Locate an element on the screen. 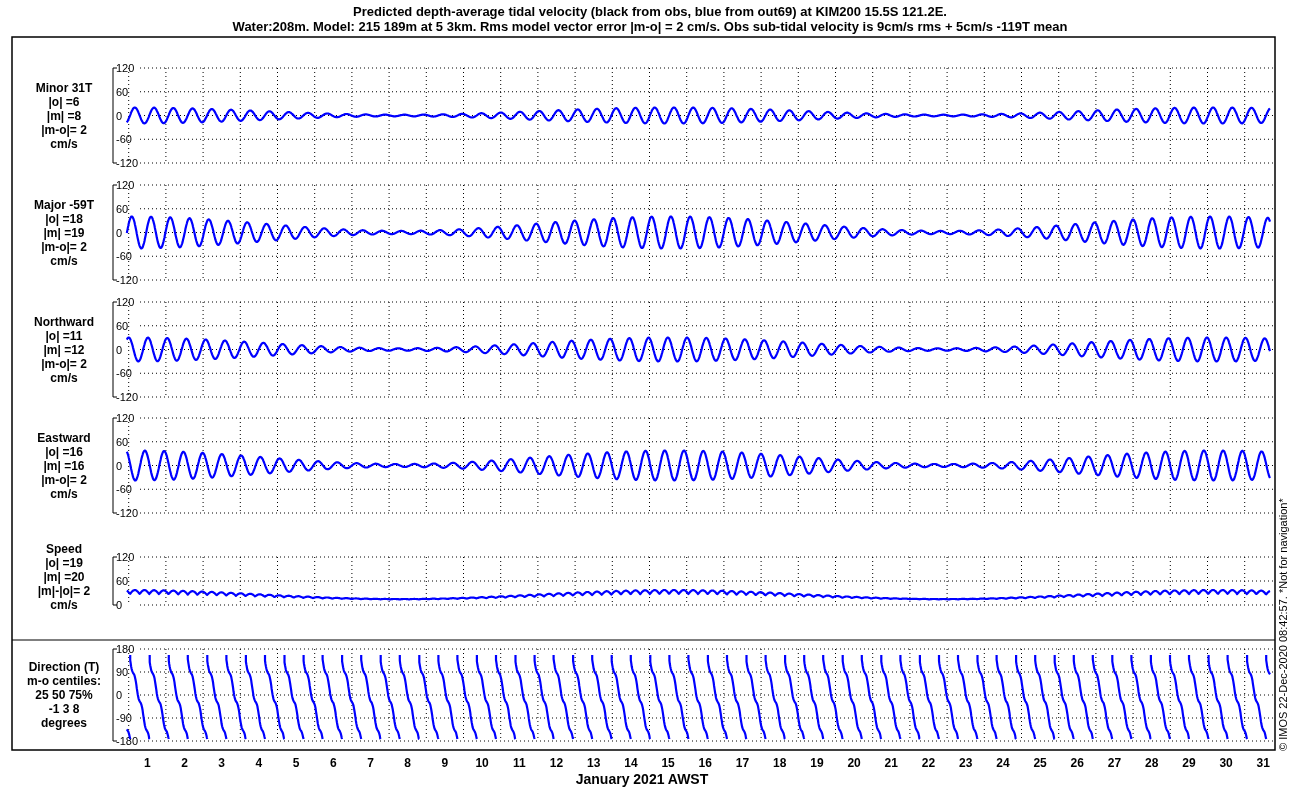 This screenshot has width=1300, height=800. x-tick-label: 14 is located at coordinates (631, 763).